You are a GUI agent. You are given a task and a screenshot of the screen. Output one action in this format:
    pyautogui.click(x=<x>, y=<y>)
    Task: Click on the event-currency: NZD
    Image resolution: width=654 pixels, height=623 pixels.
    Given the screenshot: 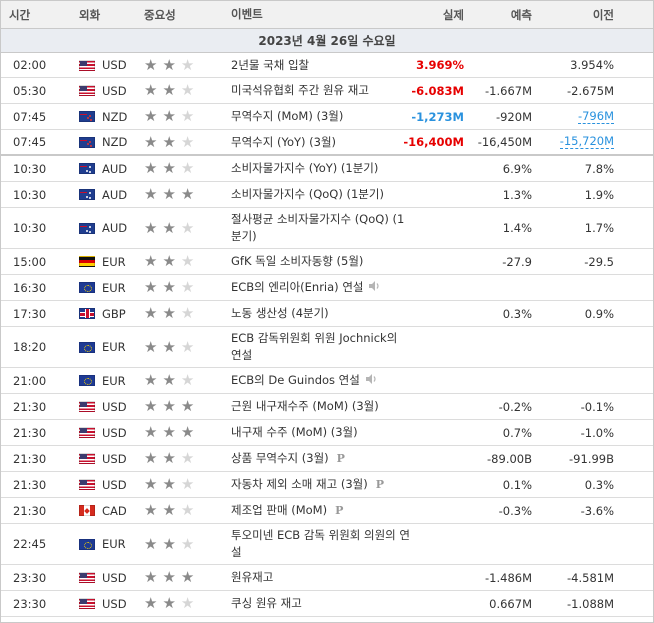 What is the action you would take?
    pyautogui.click(x=109, y=142)
    